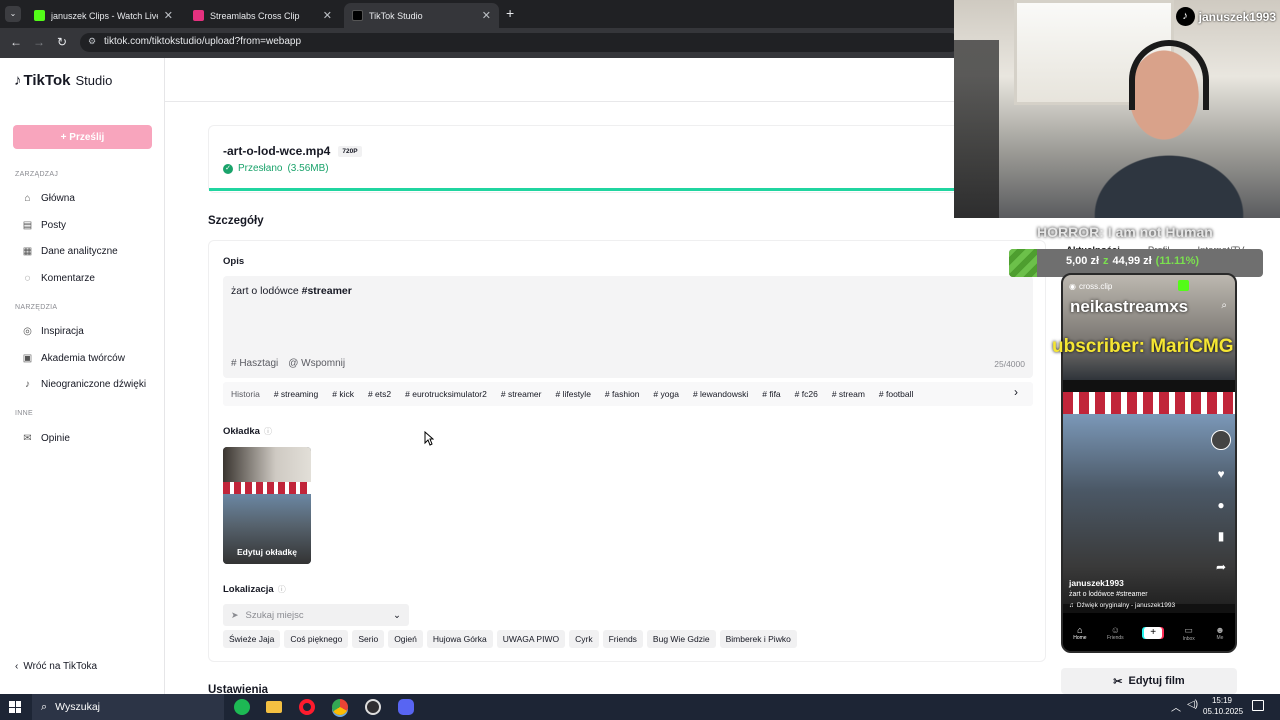  I want to click on location-chip: Friends, so click(622, 639).